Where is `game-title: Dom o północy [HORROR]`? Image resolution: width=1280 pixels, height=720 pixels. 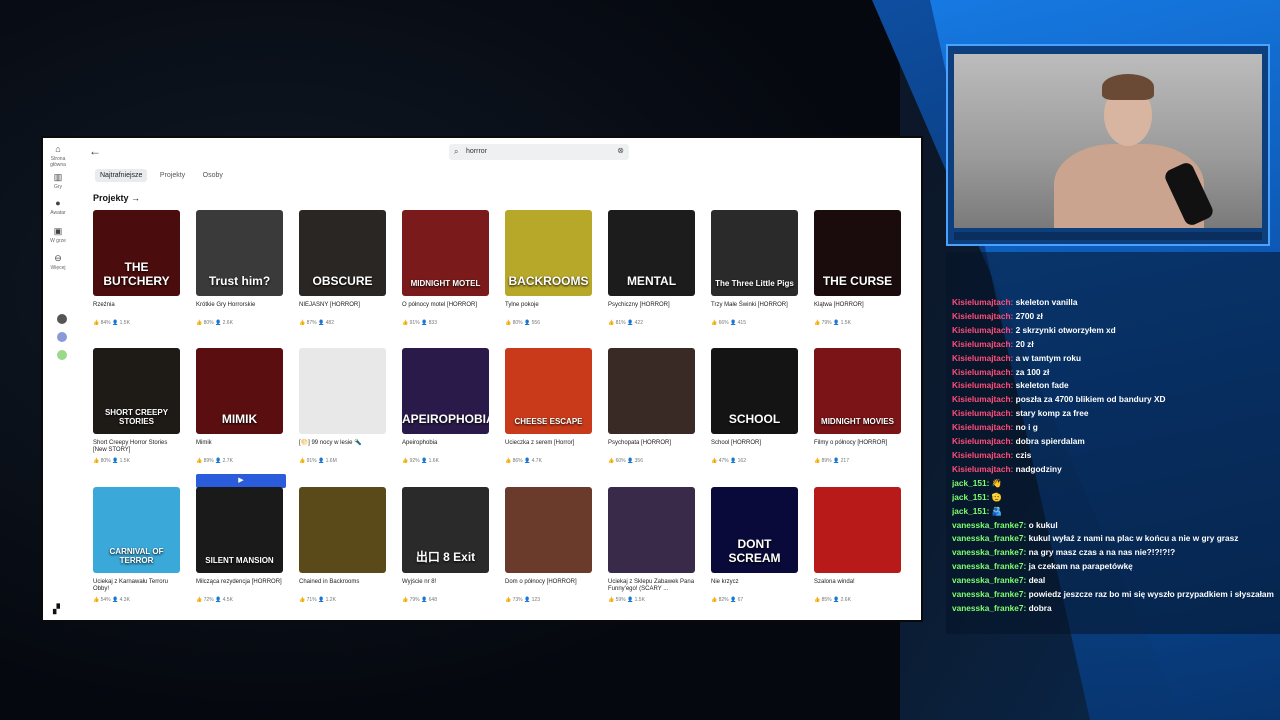 game-title: Dom o północy [HORROR] is located at coordinates (549, 587).